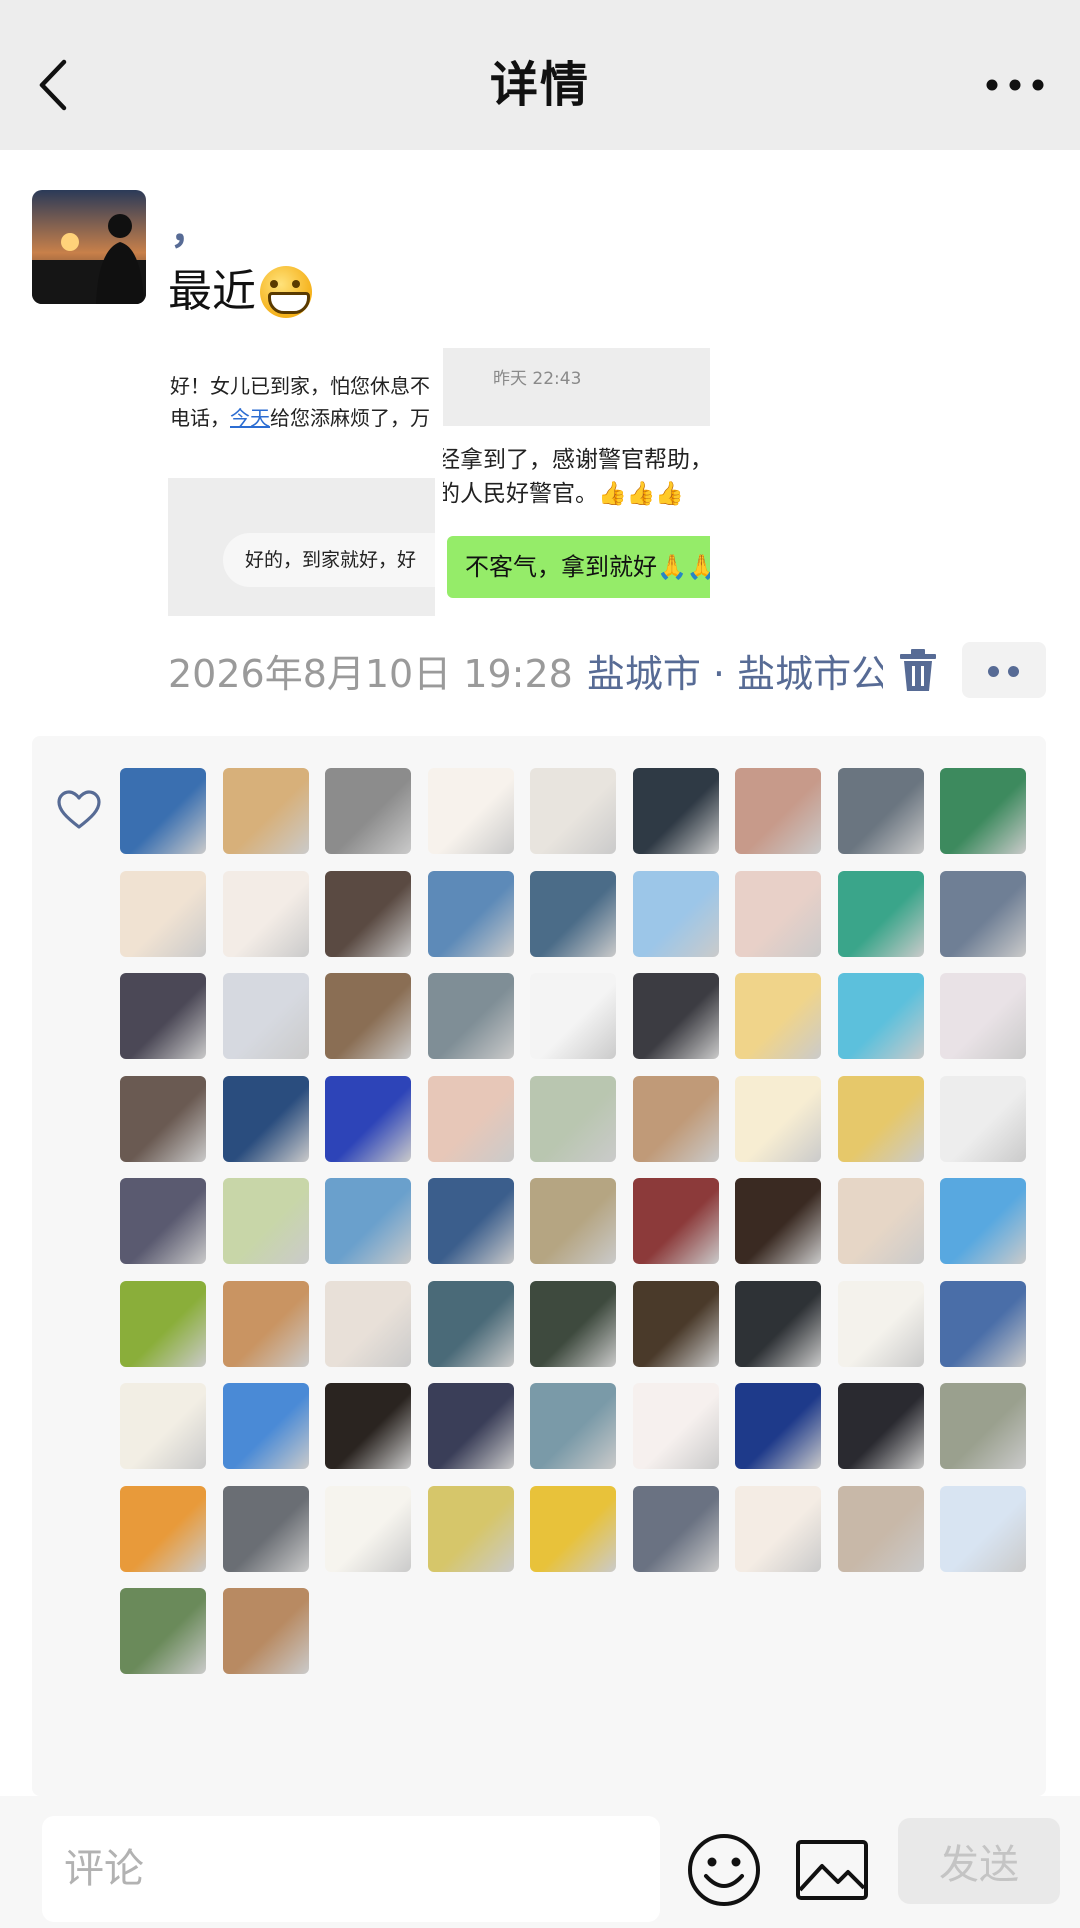 This screenshot has height=1928, width=1080. I want to click on top-navigation-bar: 详情, so click(540, 75).